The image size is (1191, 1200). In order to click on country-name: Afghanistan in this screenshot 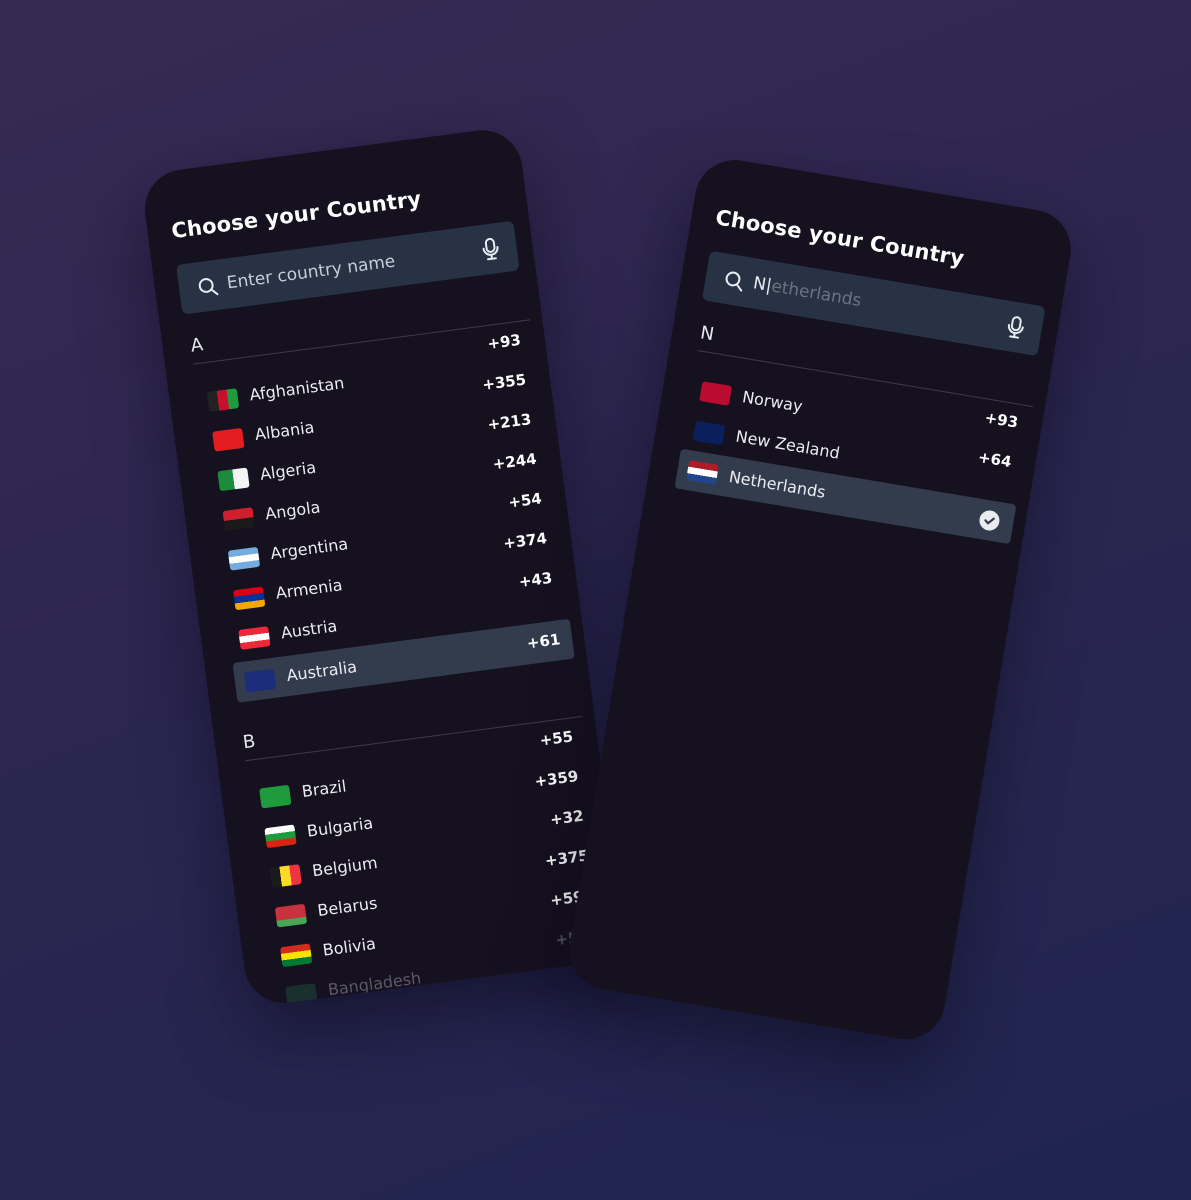, I will do `click(297, 389)`.